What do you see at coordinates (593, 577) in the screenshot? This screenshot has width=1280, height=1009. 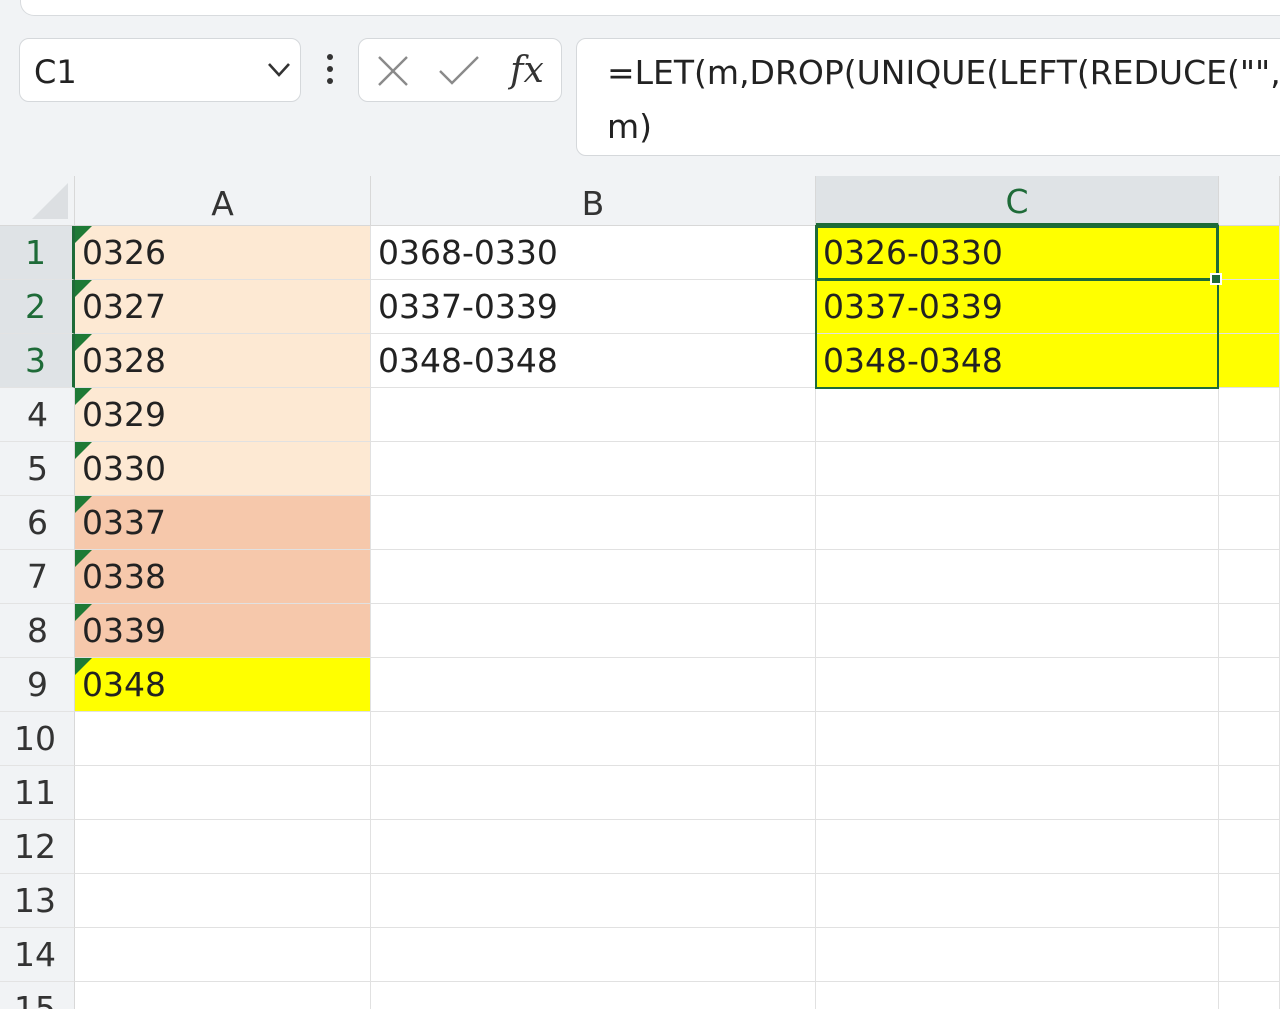 I see `cell-b7` at bounding box center [593, 577].